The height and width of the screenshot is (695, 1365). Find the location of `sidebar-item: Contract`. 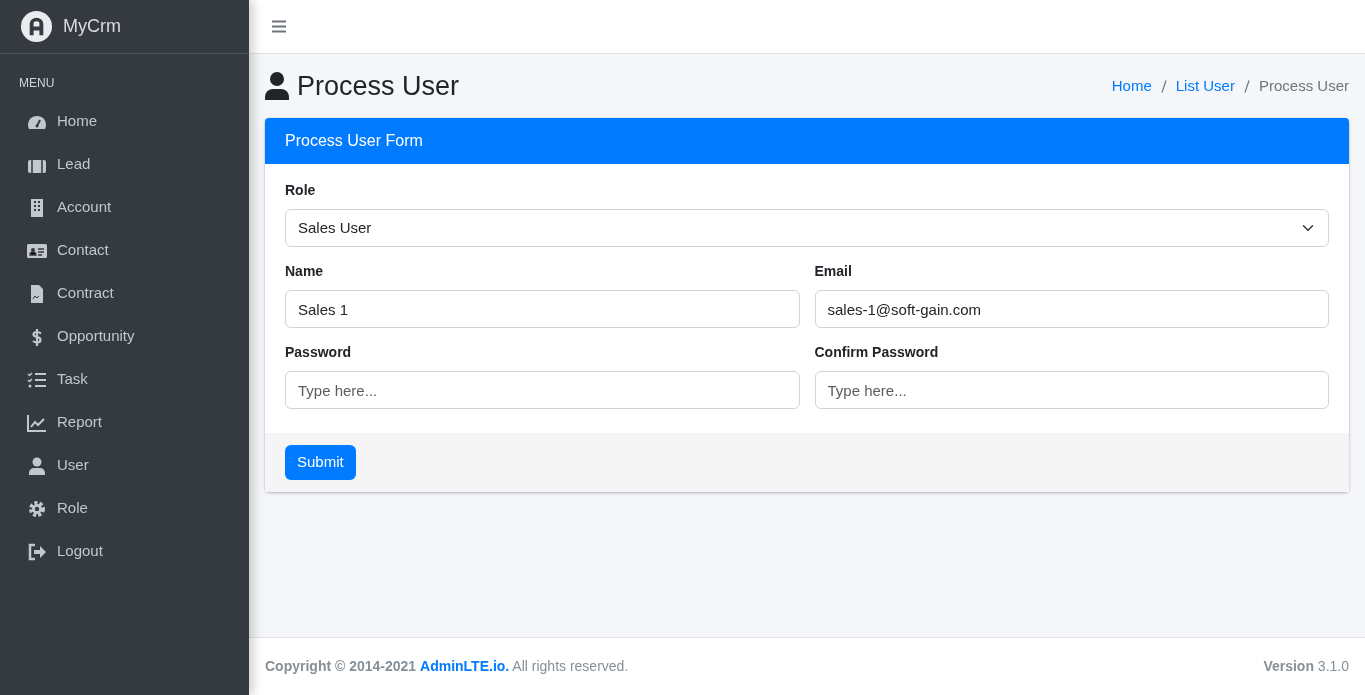

sidebar-item: Contract is located at coordinates (120, 293).